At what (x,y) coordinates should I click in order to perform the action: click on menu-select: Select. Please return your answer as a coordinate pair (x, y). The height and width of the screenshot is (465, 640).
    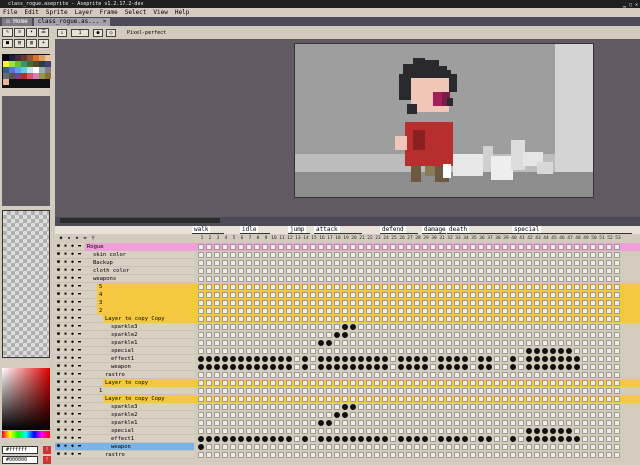
    Looking at the image, I should click on (136, 12).